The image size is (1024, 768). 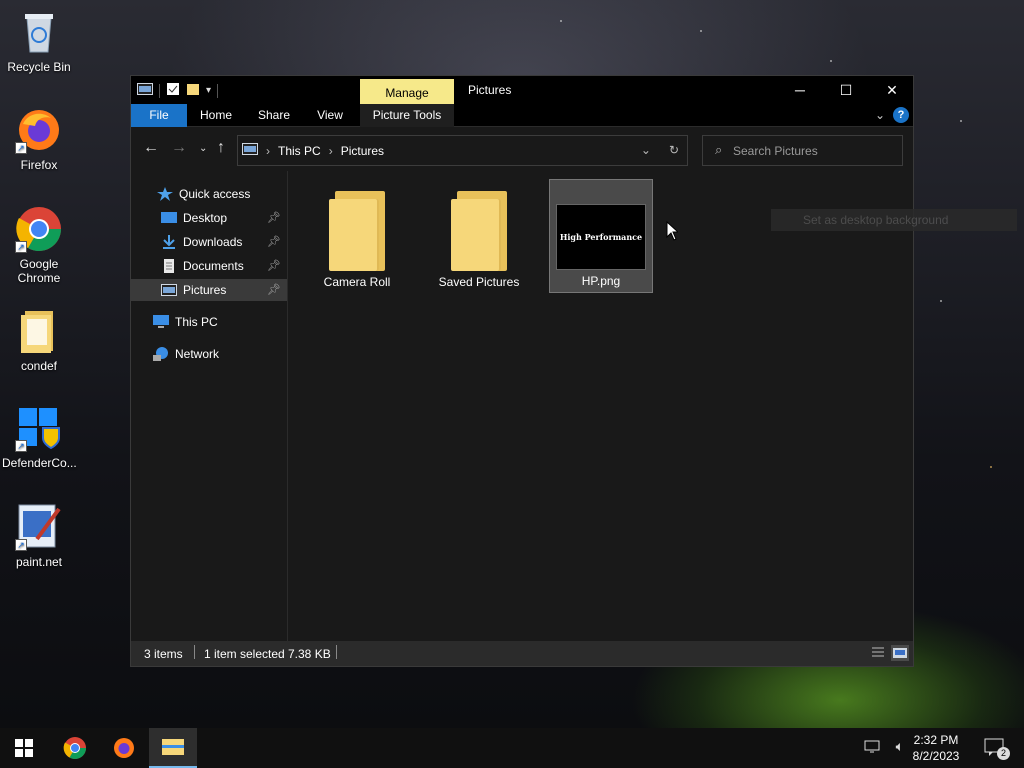 What do you see at coordinates (878, 653) in the screenshot?
I see `details-view-icon` at bounding box center [878, 653].